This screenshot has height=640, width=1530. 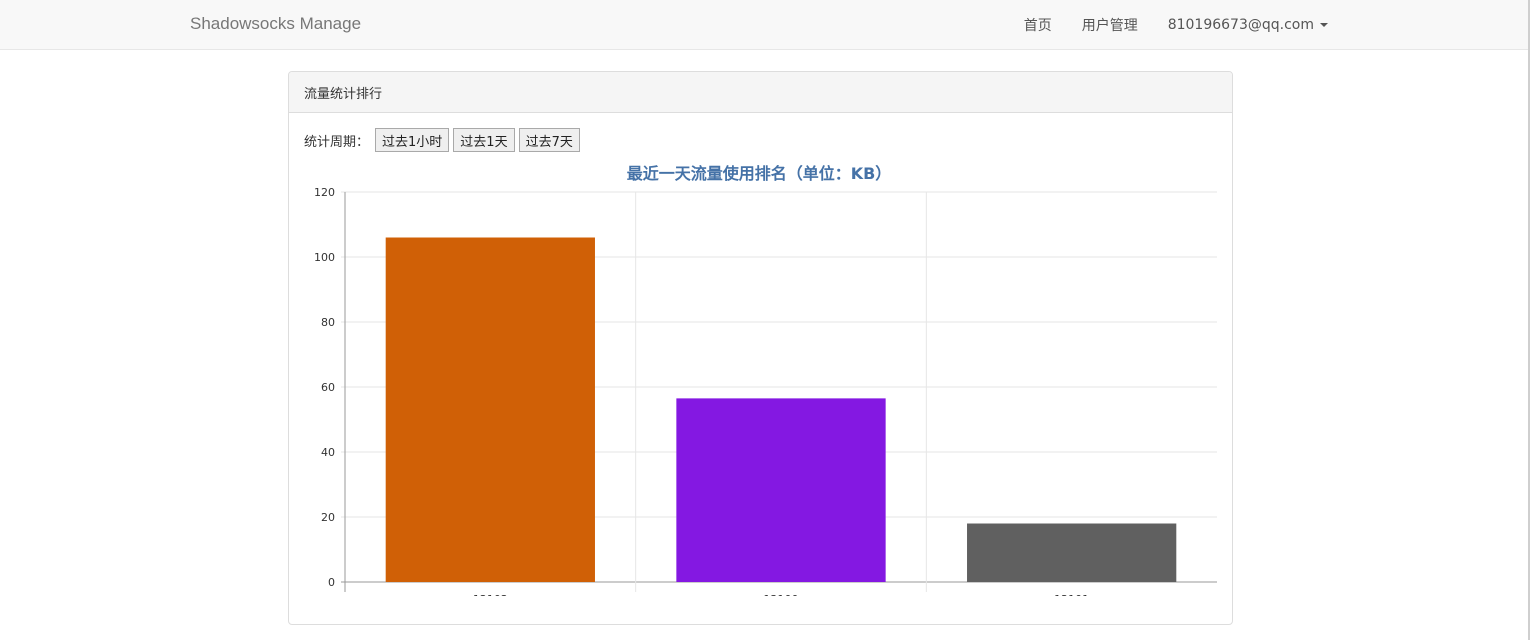 I want to click on y-tick-label: 120, so click(x=324, y=192).